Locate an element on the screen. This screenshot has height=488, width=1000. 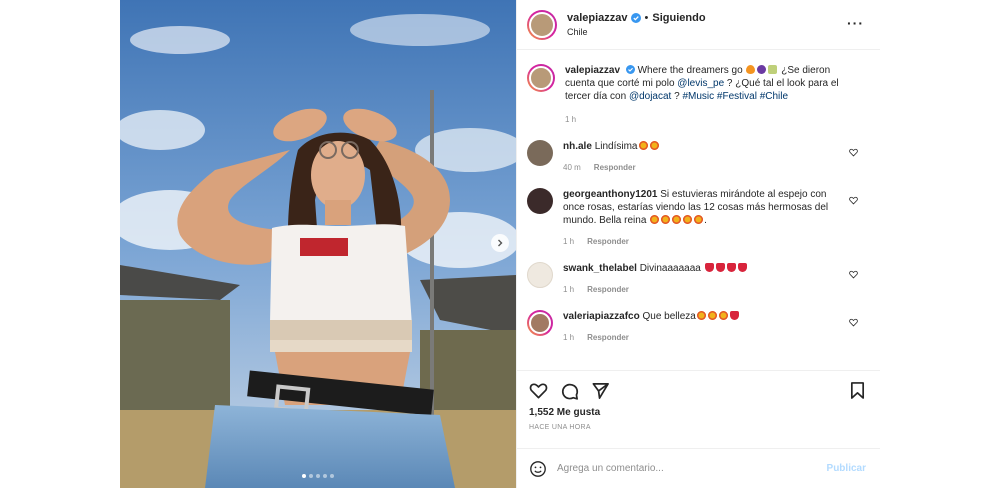
comment-icon is located at coordinates (569, 390).